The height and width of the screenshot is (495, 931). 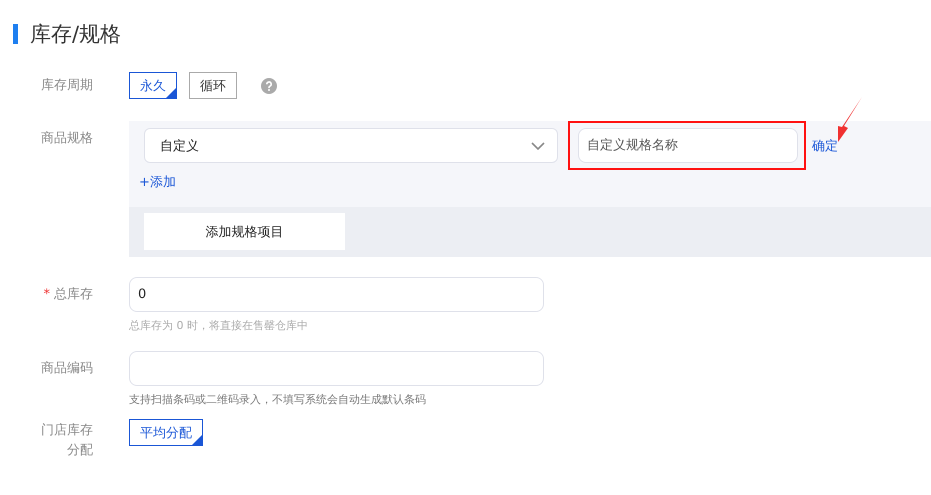 What do you see at coordinates (336, 368) in the screenshot?
I see `product-code-field` at bounding box center [336, 368].